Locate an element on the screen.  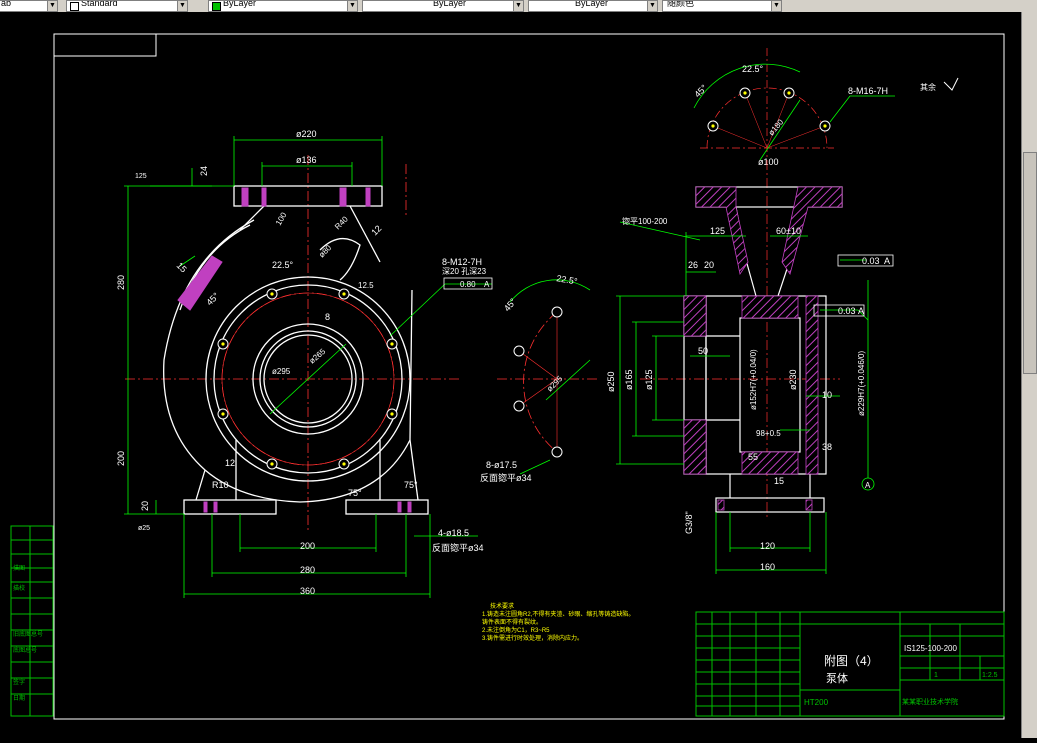
dim-label: ø230 is located at coordinates (793, 379).